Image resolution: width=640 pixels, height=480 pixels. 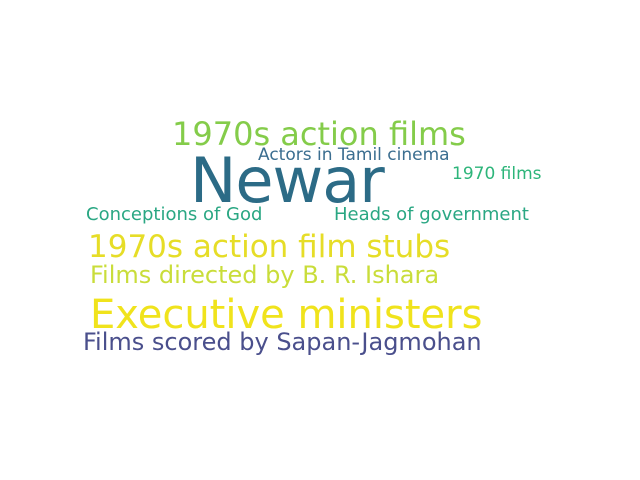 What do you see at coordinates (174, 214) in the screenshot?
I see `word-conceptions-of-god: Conceptions of God` at bounding box center [174, 214].